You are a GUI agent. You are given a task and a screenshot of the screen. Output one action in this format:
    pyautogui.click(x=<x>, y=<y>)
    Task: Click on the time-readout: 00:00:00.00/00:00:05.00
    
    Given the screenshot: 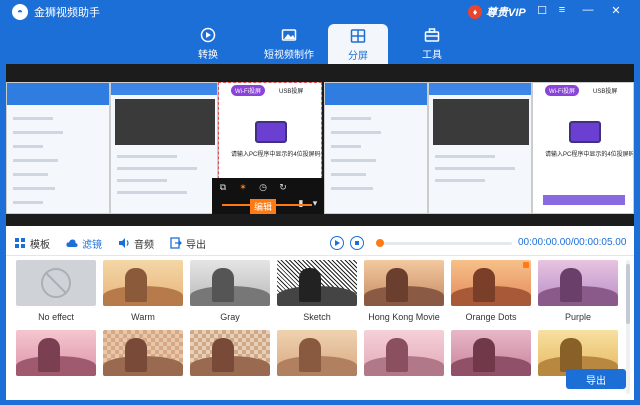 What is the action you would take?
    pyautogui.click(x=572, y=242)
    